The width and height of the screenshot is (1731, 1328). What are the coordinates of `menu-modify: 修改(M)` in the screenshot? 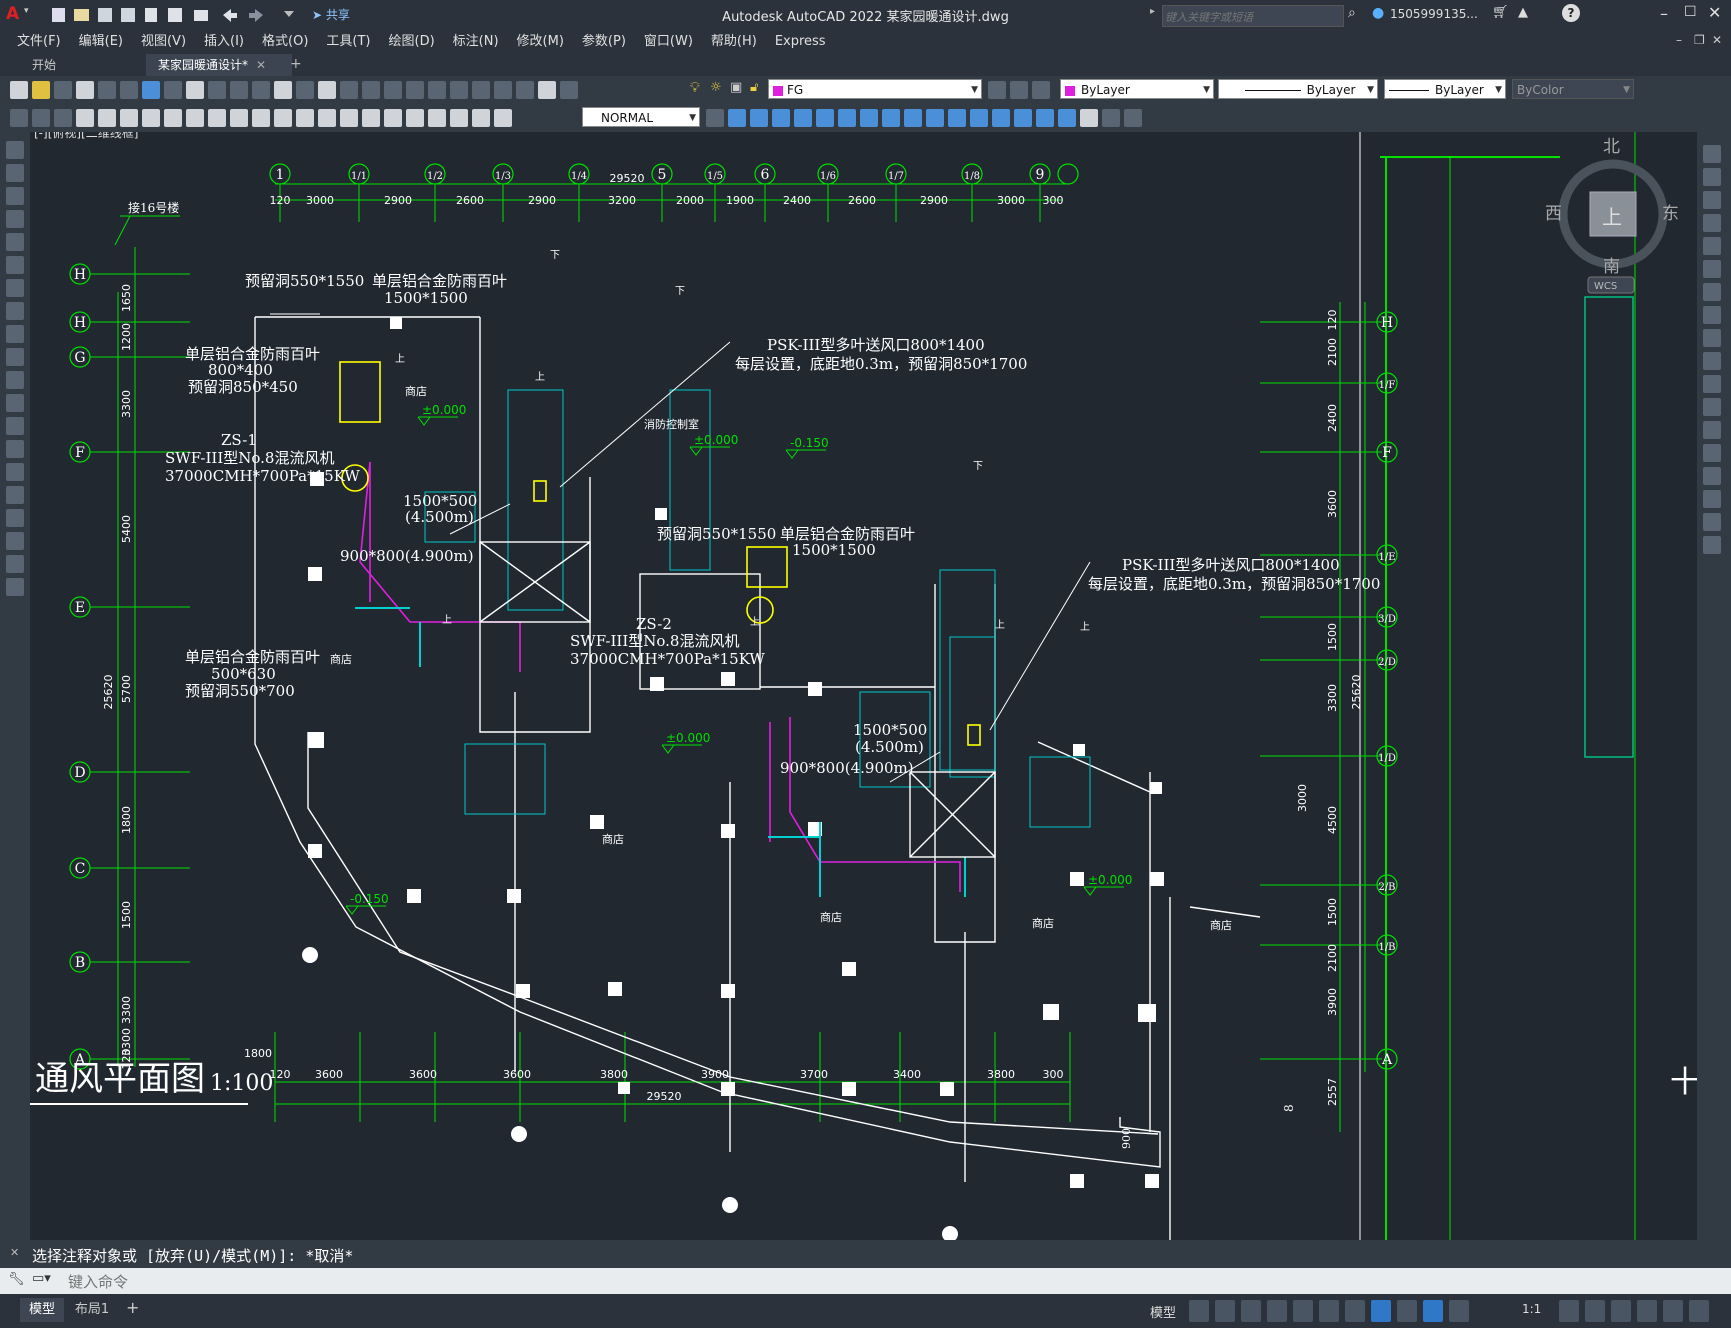 It's located at (540, 42).